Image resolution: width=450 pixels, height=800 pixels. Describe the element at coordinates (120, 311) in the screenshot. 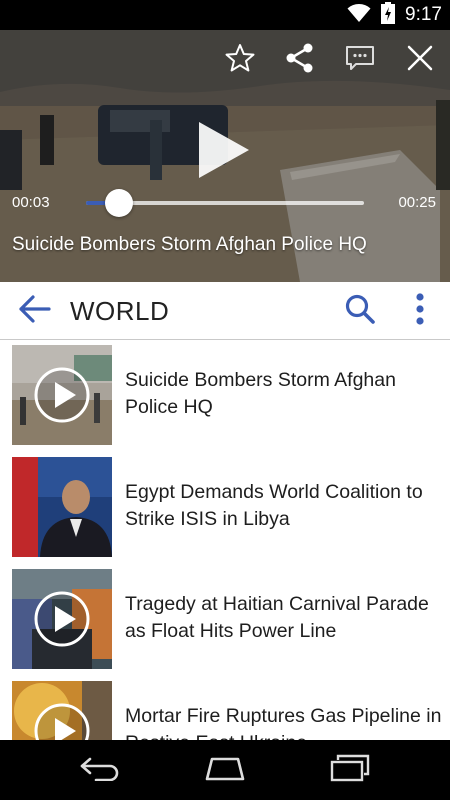

I see `section-title: WORLD` at that location.